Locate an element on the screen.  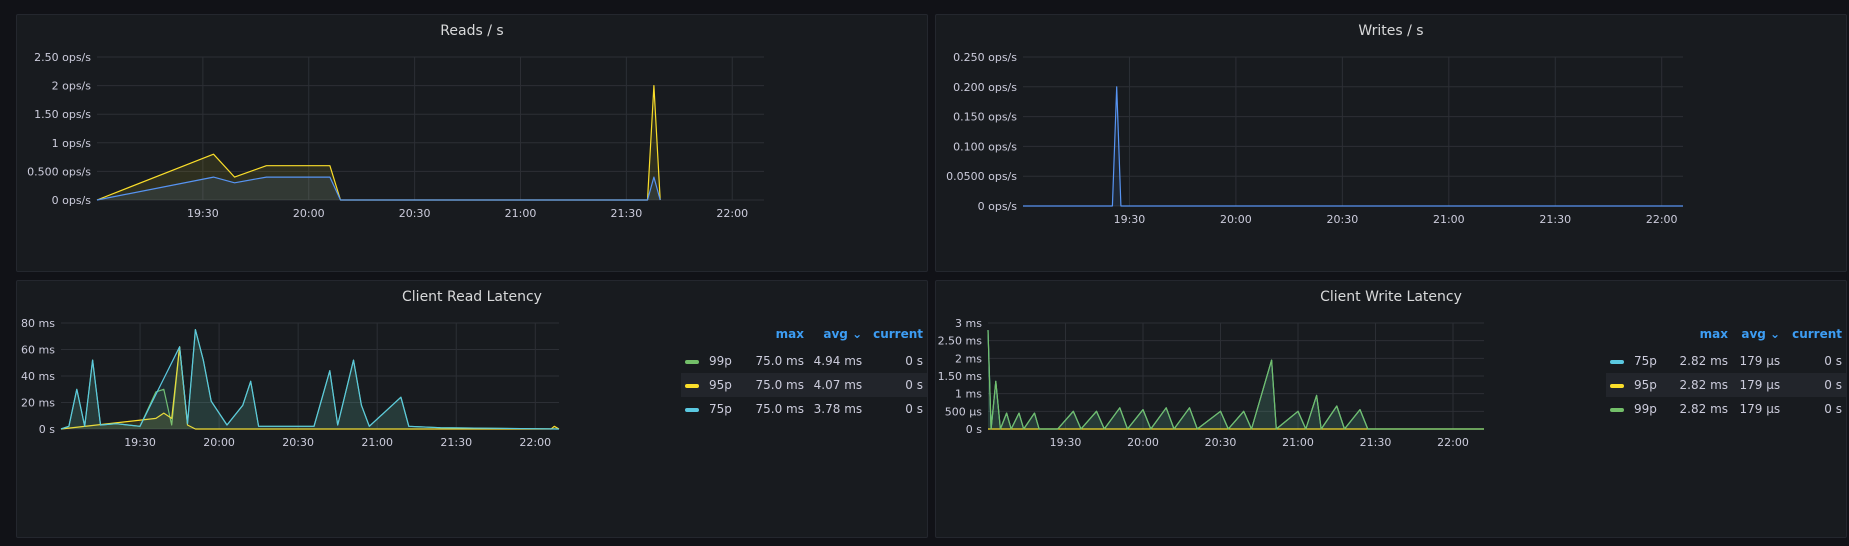
legend-row: 75p 2.82 ms 179 µs 0 s is located at coordinates (1726, 361).